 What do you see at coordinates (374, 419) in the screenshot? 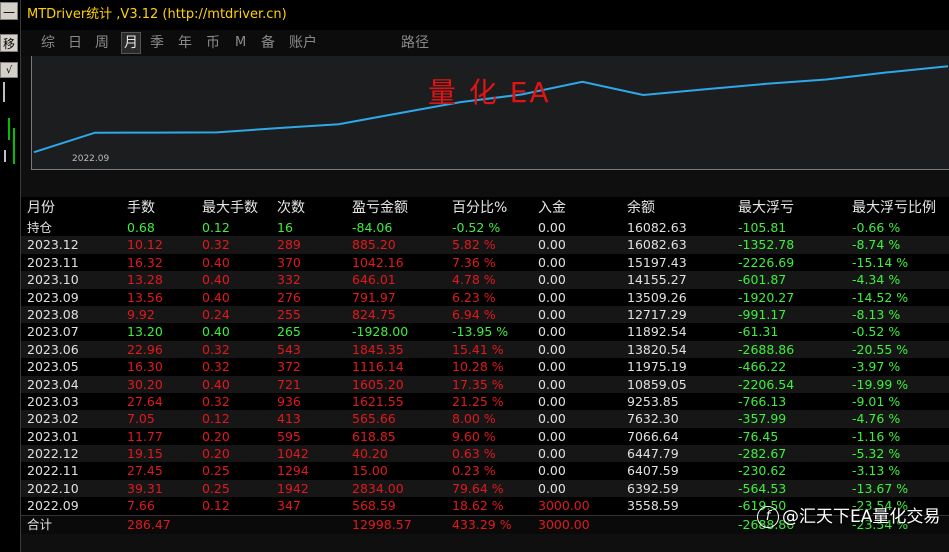
I see `cell-profit: 565.66` at bounding box center [374, 419].